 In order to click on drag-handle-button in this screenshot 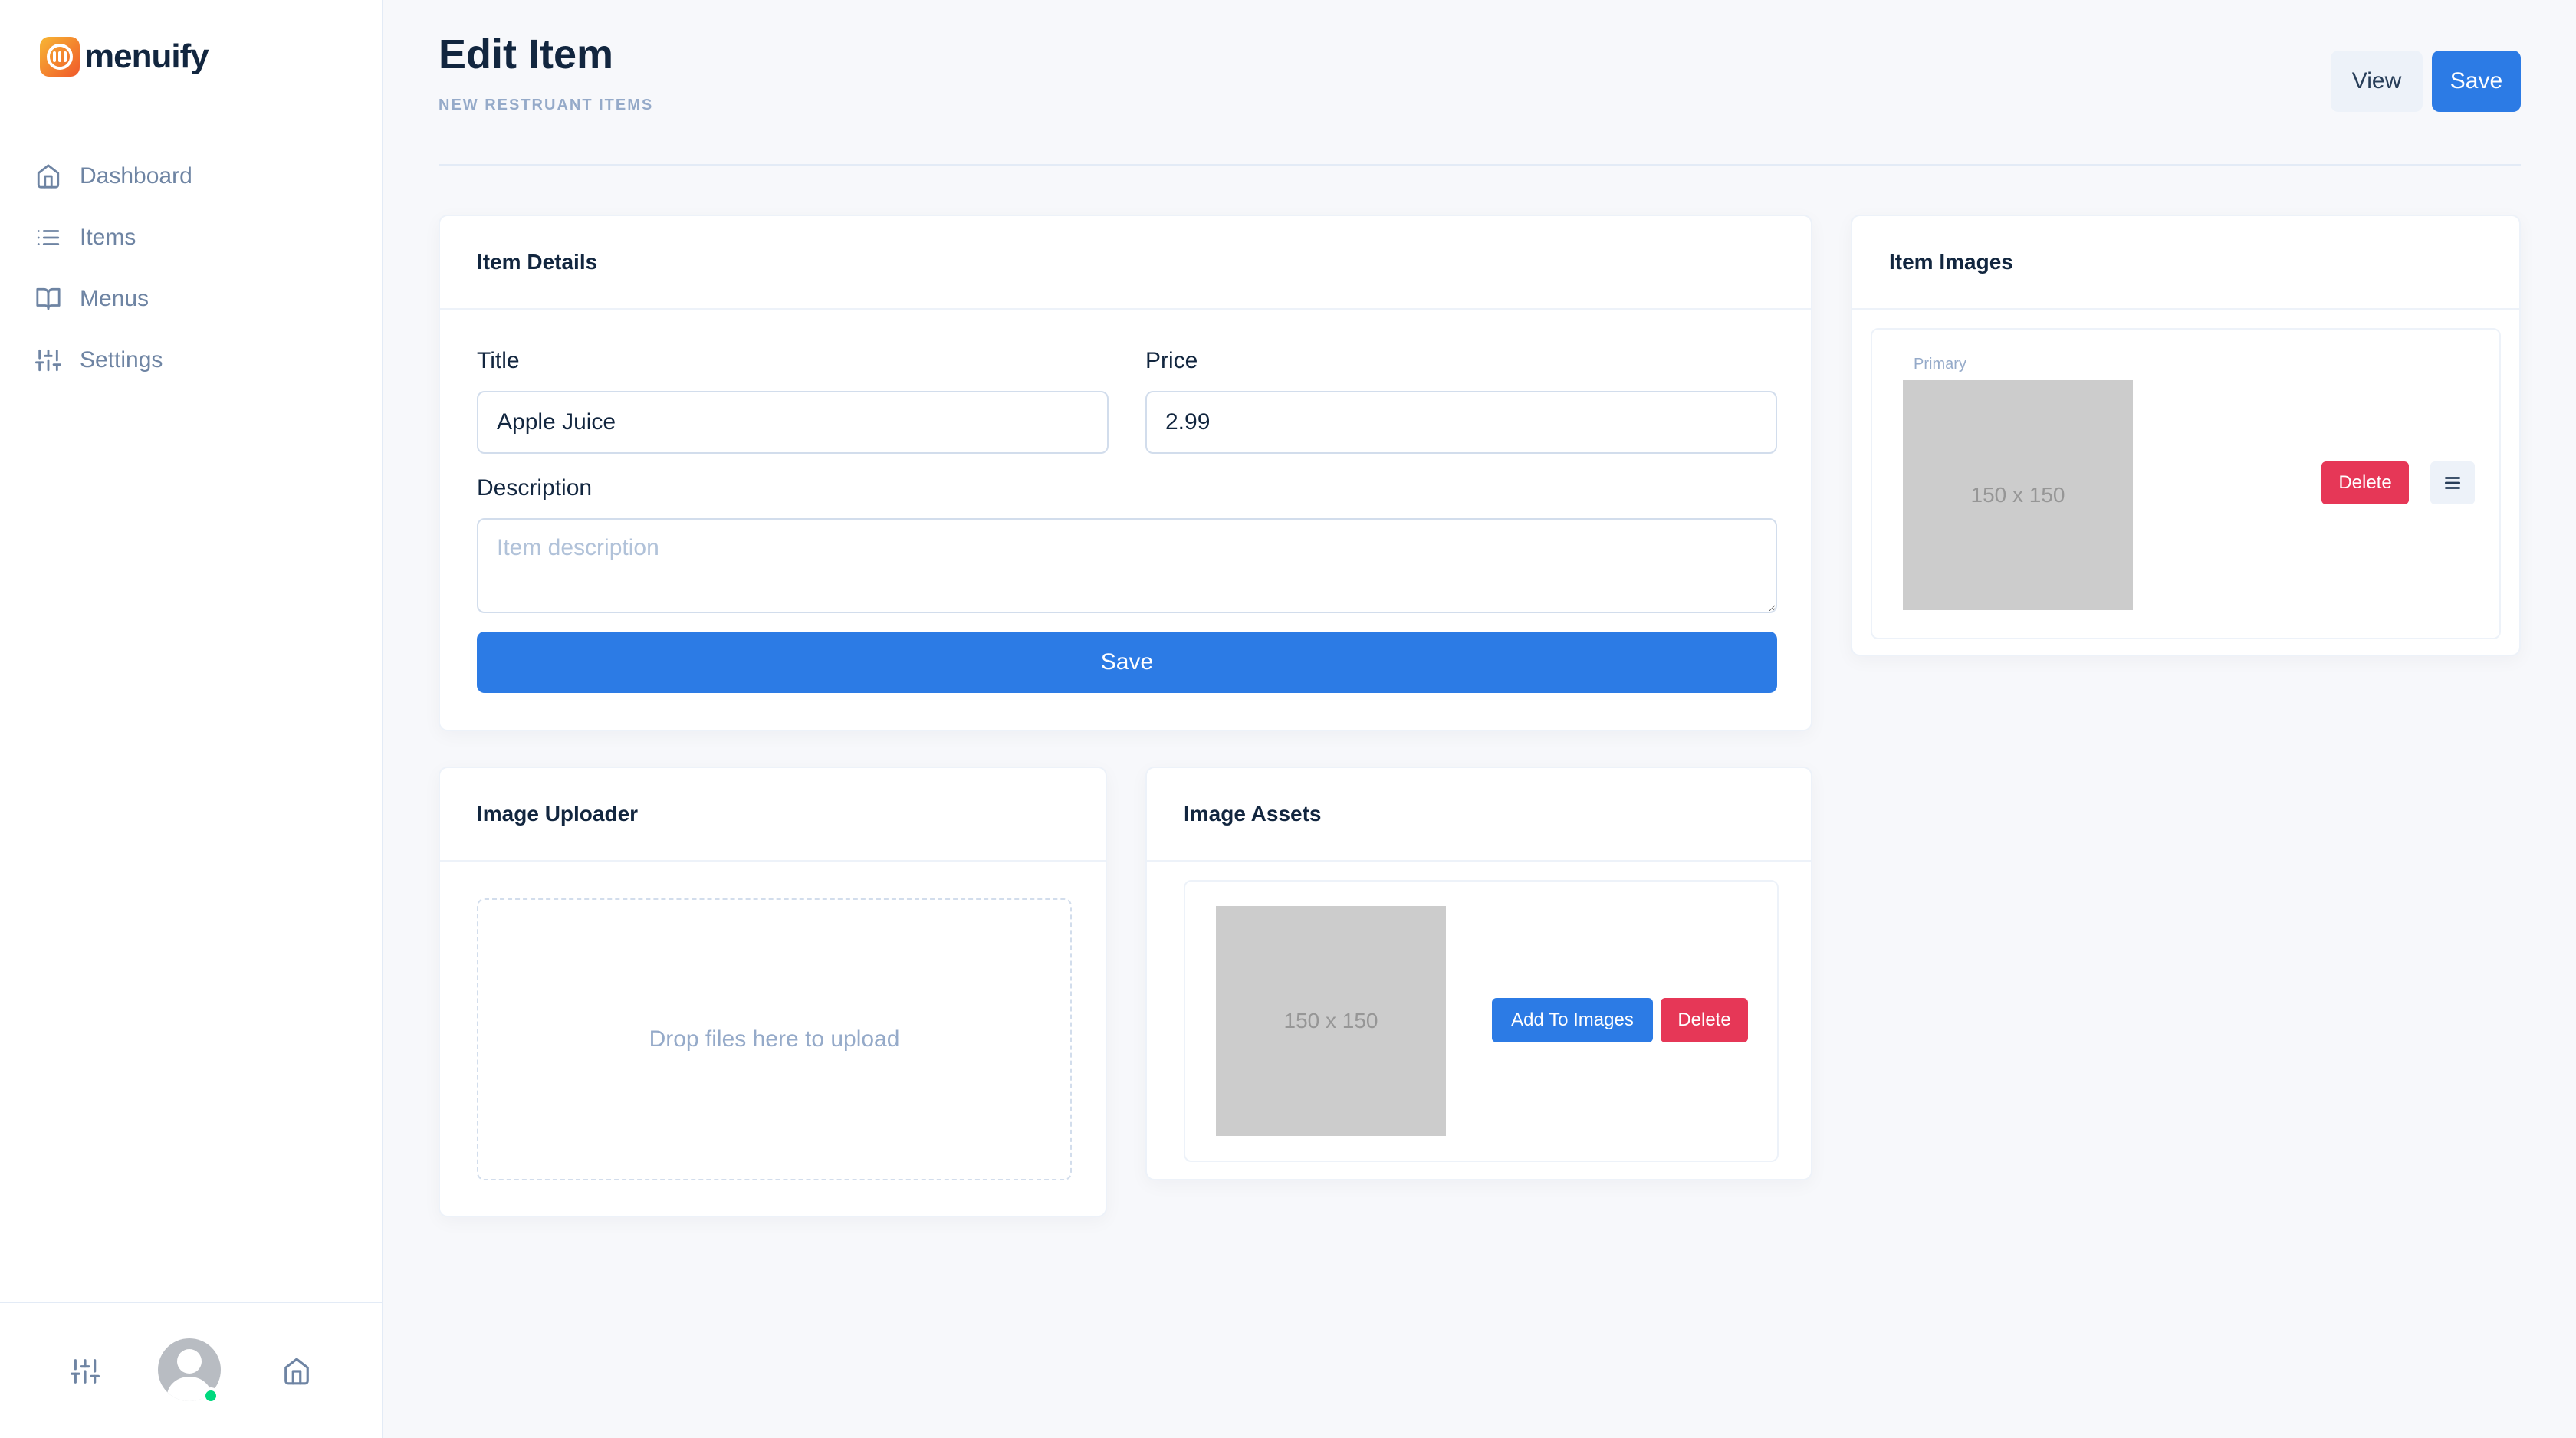, I will do `click(2453, 482)`.